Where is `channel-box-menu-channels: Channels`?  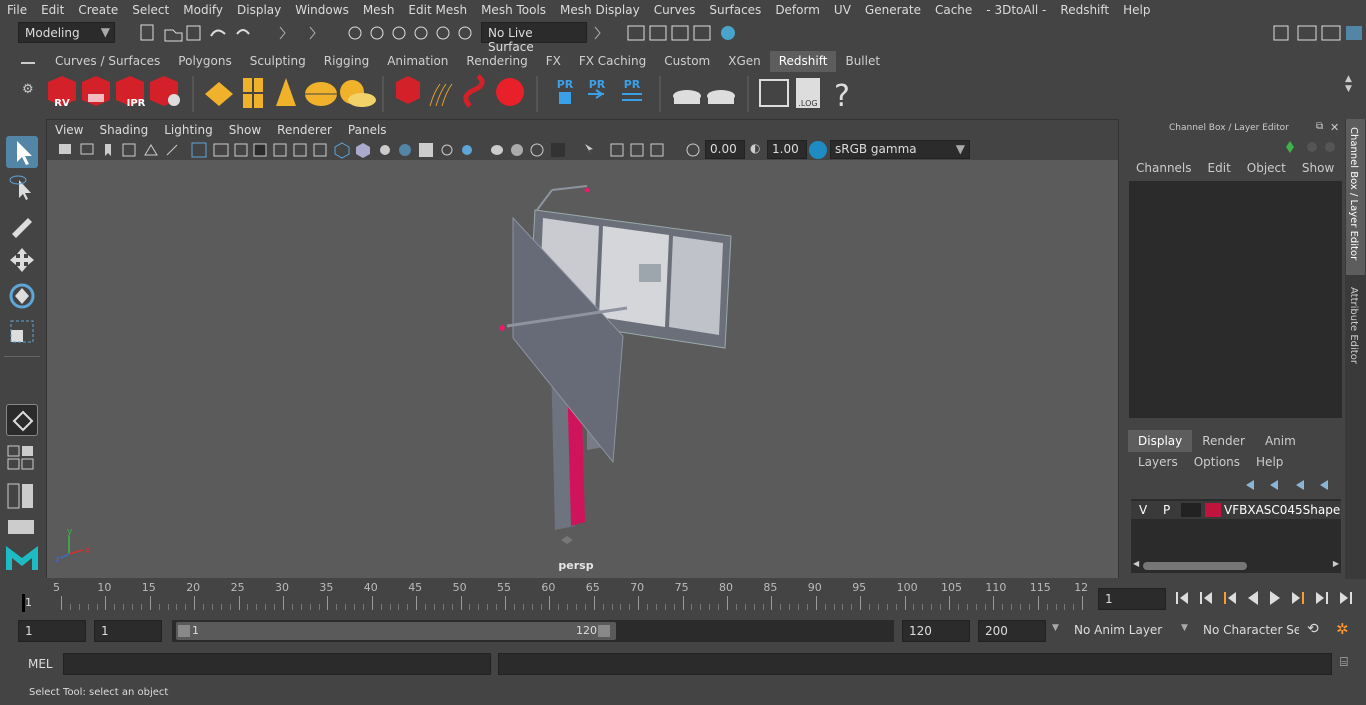
channel-box-menu-channels: Channels is located at coordinates (1164, 170).